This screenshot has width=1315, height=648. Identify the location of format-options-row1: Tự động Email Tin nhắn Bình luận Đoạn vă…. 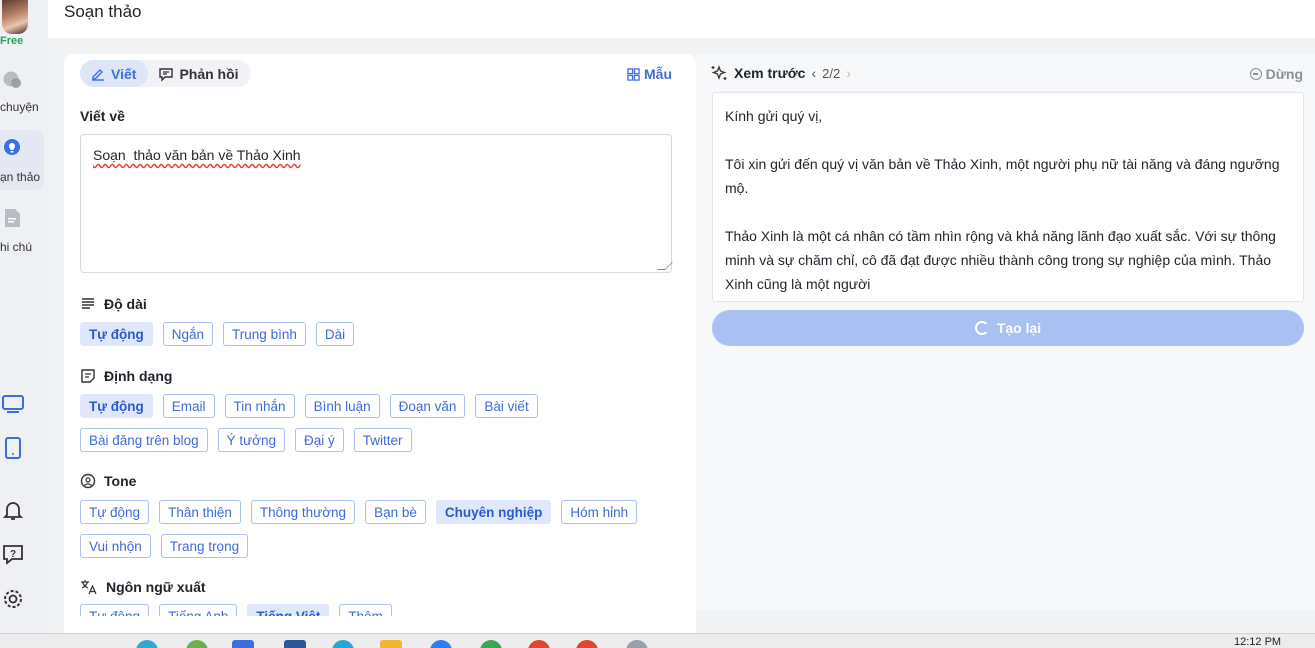
(309, 406).